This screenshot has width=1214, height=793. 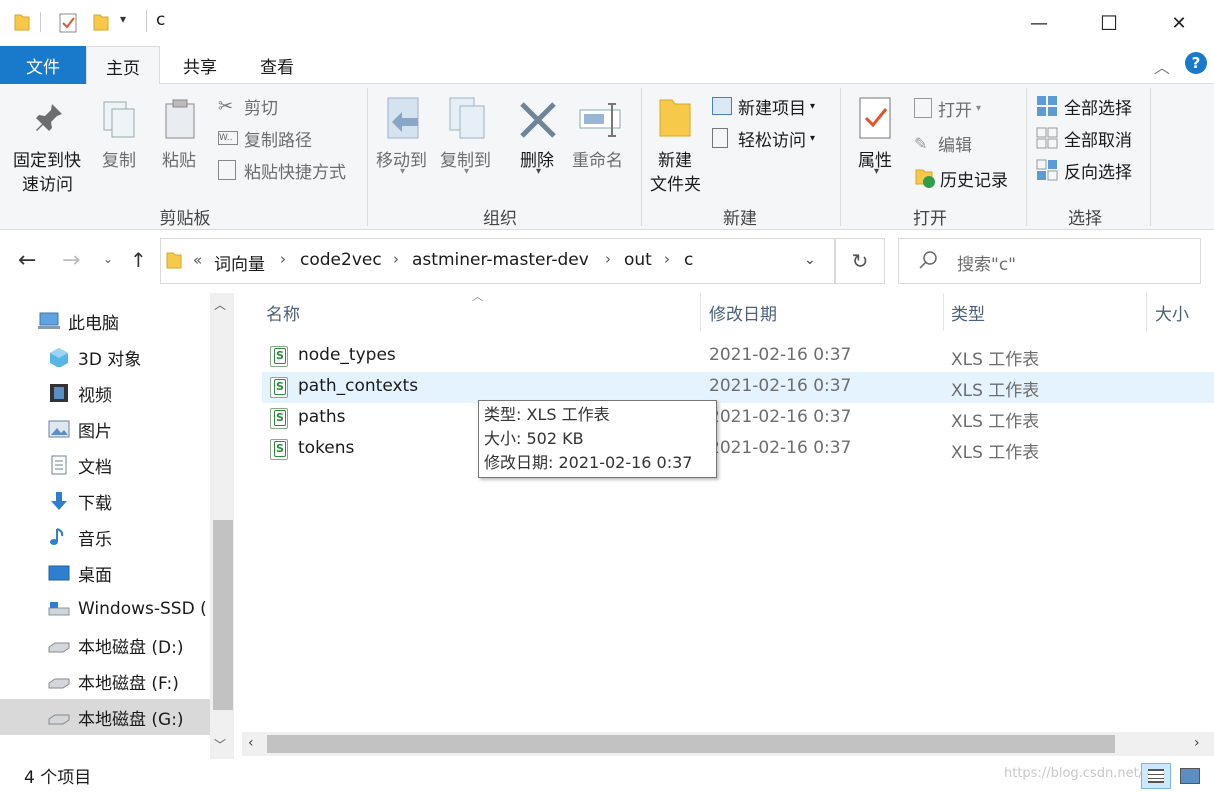 What do you see at coordinates (738, 418) in the screenshot?
I see `table-row: paths 2021-02-16 0:37 XLS 工作表` at bounding box center [738, 418].